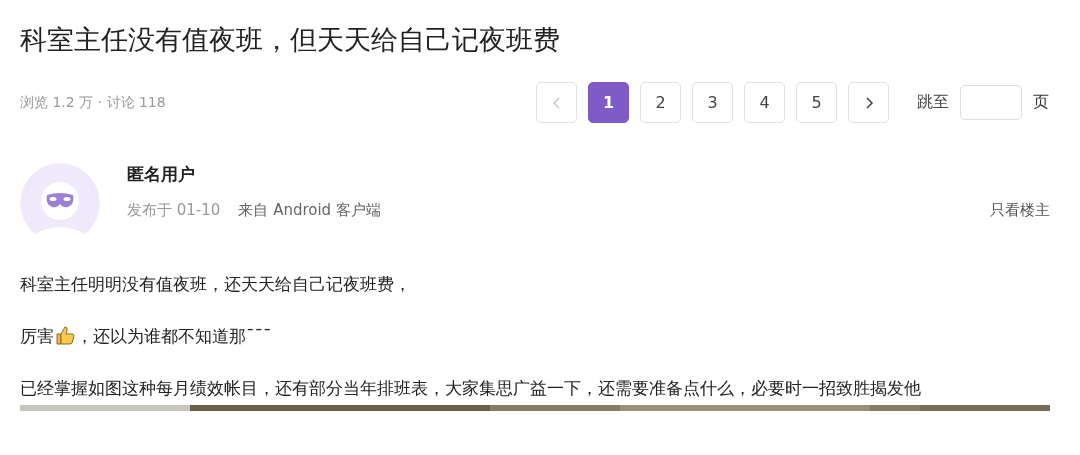 This screenshot has width=1080, height=455. What do you see at coordinates (37, 336) in the screenshot?
I see `post-text: 厉害` at bounding box center [37, 336].